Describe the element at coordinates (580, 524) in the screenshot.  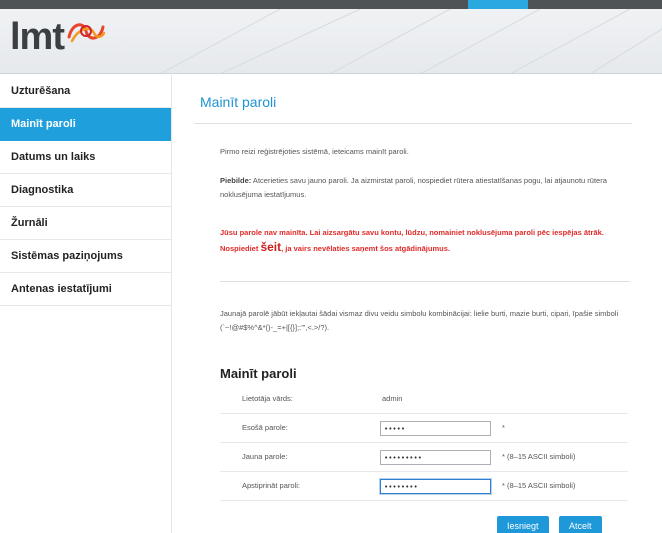
I see `cancel-button: Atcelt` at that location.